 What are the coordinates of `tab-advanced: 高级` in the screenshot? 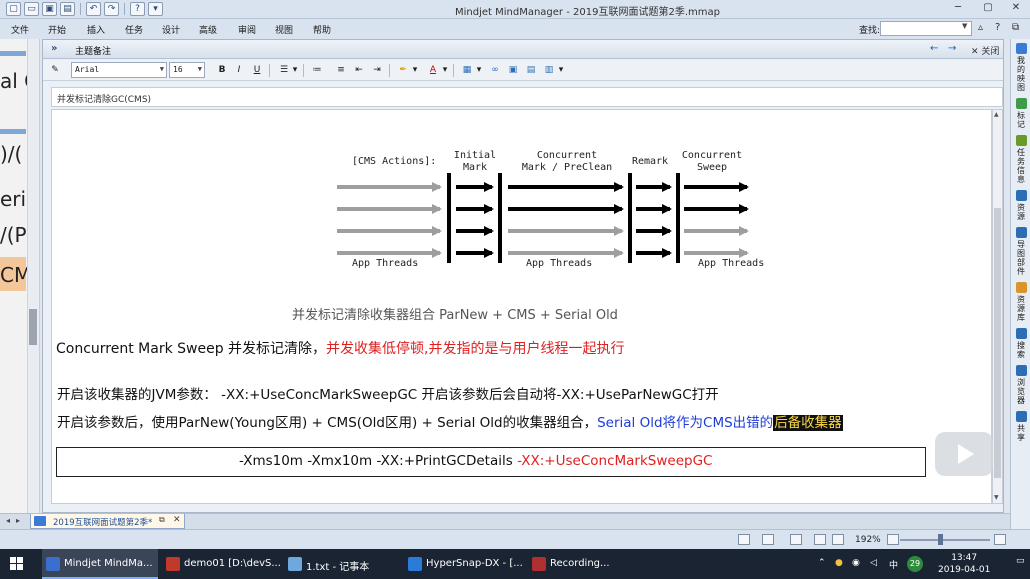 It's located at (208, 29).